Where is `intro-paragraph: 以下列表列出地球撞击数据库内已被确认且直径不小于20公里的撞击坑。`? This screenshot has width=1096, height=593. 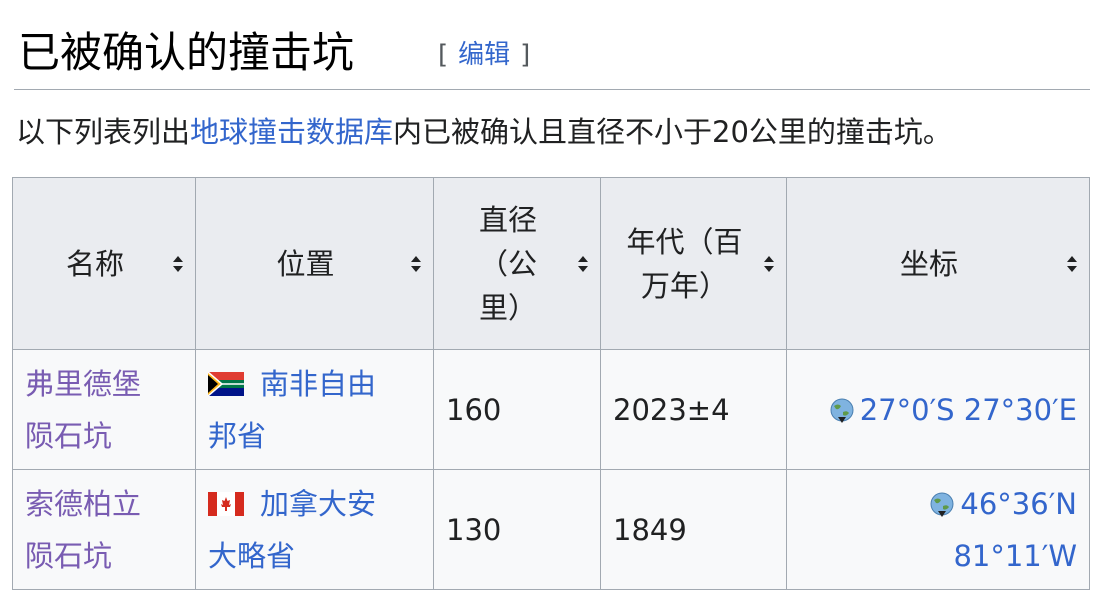
intro-paragraph: 以下列表列出地球撞击数据库内已被确认且直径不小于20公里的撞击坑。 is located at coordinates (484, 132).